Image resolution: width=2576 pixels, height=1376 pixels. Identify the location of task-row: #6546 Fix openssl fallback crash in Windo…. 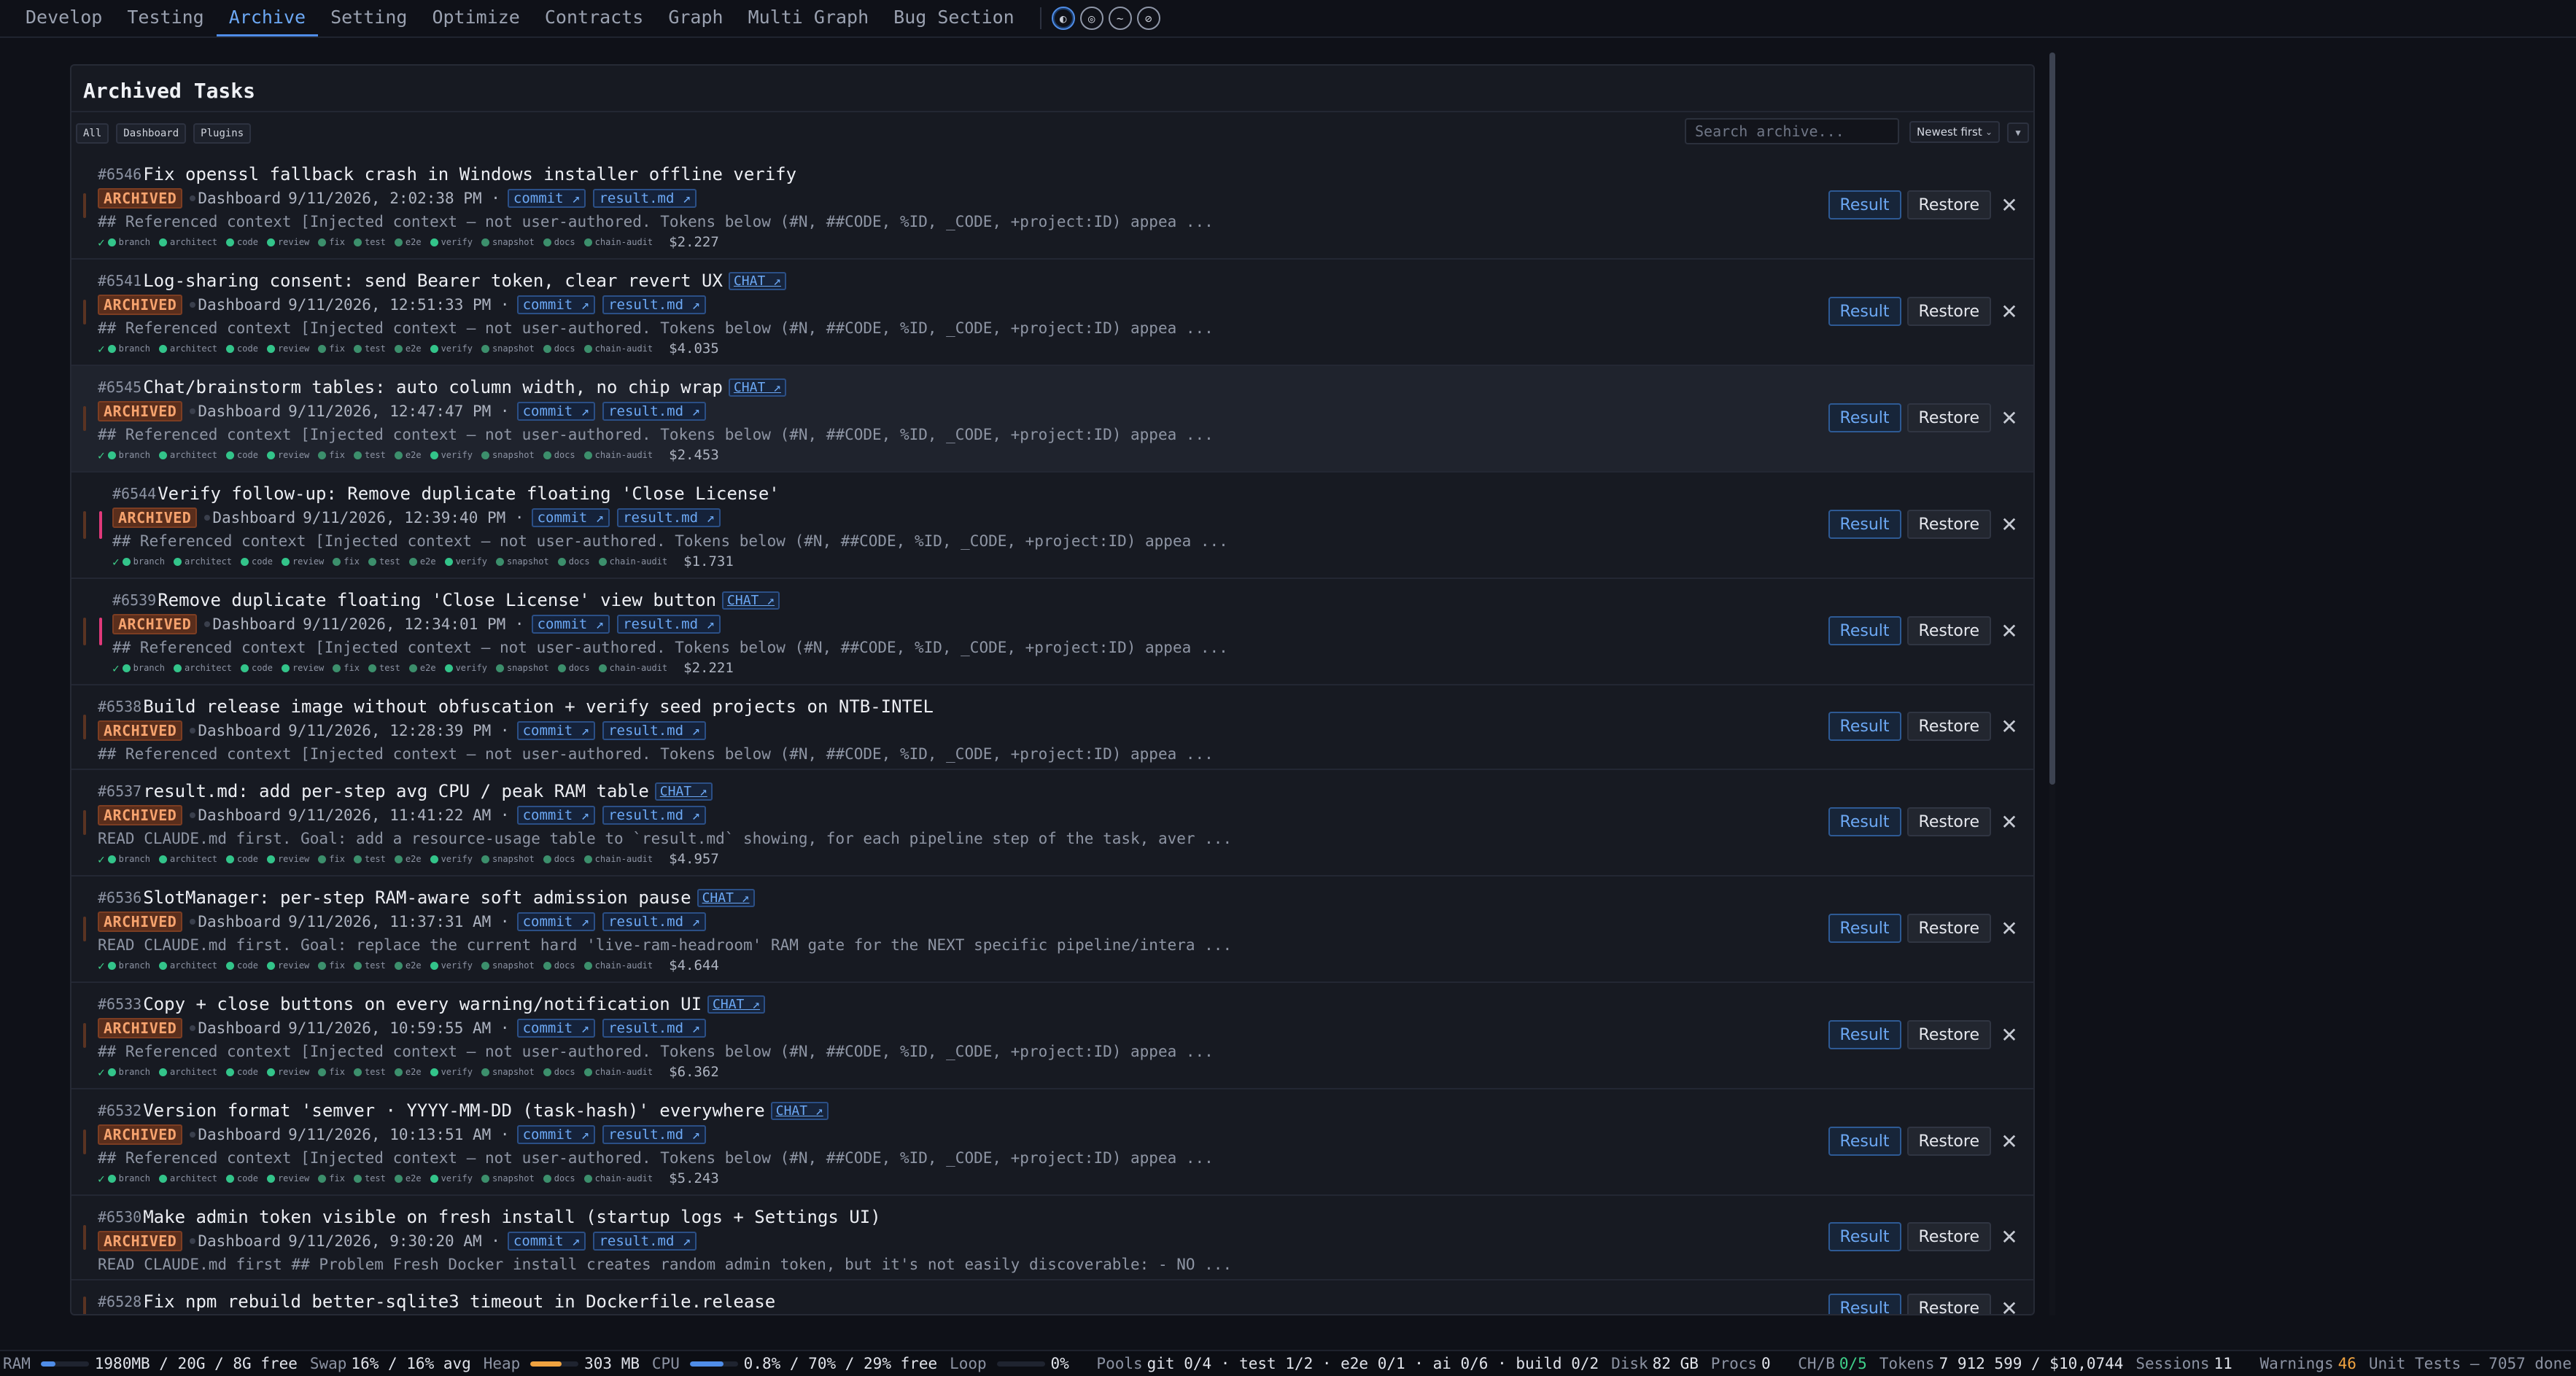
(1052, 206).